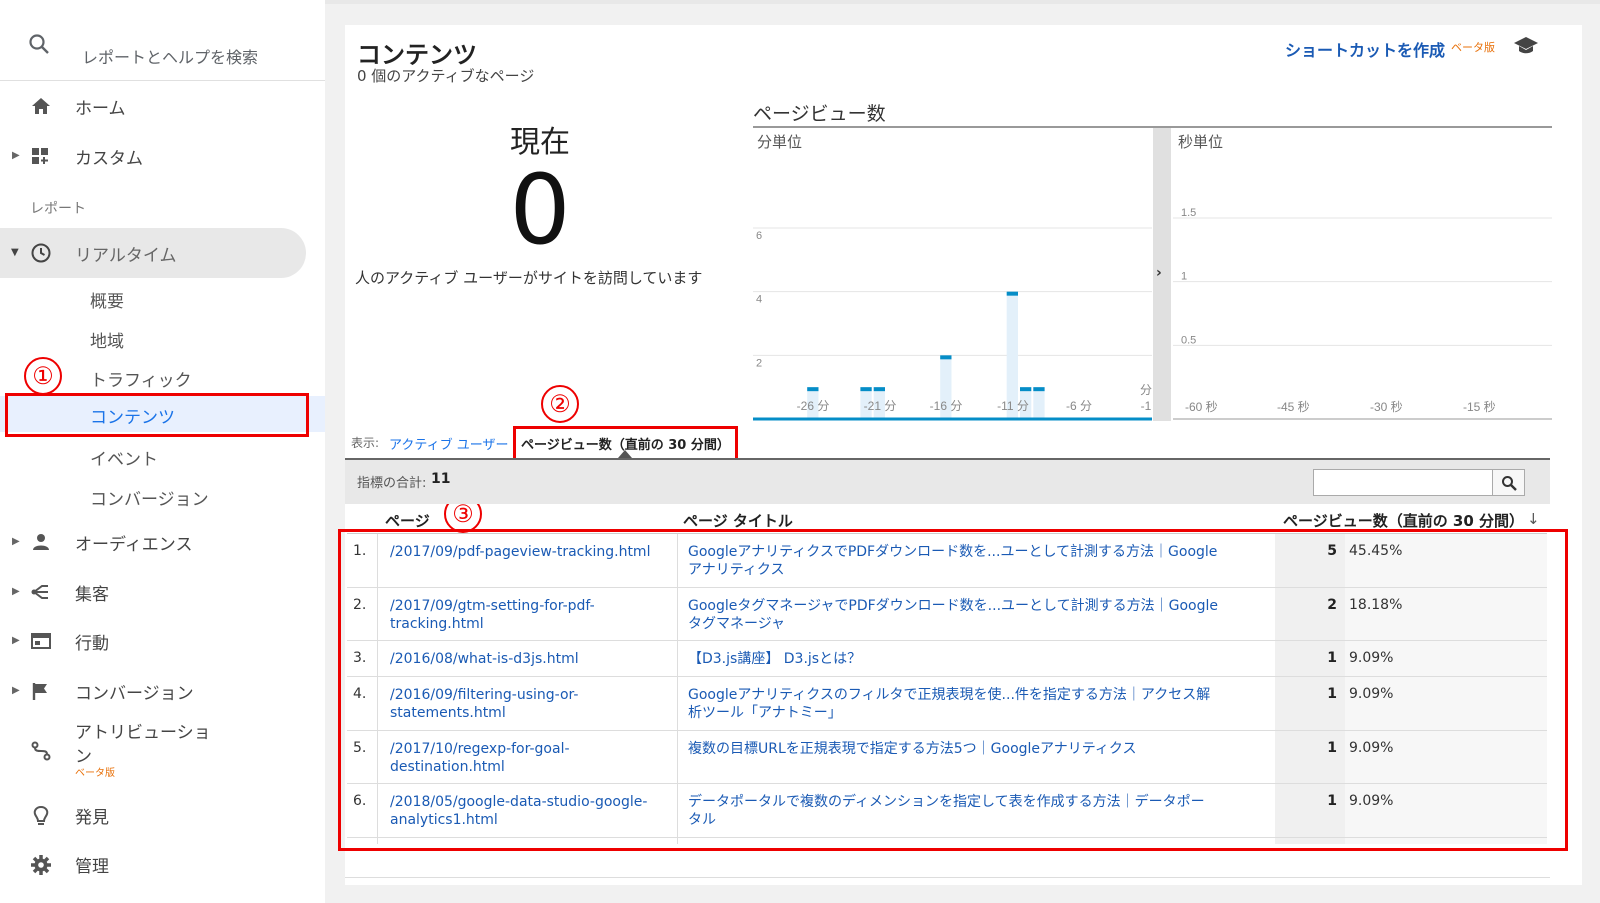  Describe the element at coordinates (819, 114) in the screenshot. I see `chart-title: ページビュー数` at that location.